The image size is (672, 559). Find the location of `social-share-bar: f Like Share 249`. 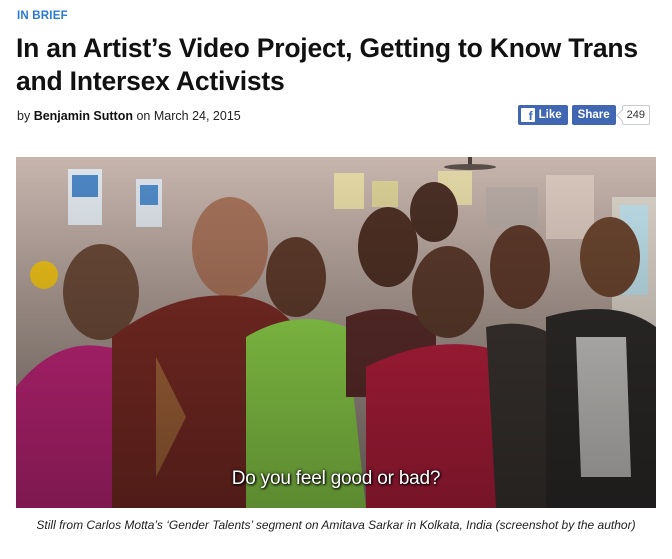

social-share-bar: f Like Share 249 is located at coordinates (583, 115).